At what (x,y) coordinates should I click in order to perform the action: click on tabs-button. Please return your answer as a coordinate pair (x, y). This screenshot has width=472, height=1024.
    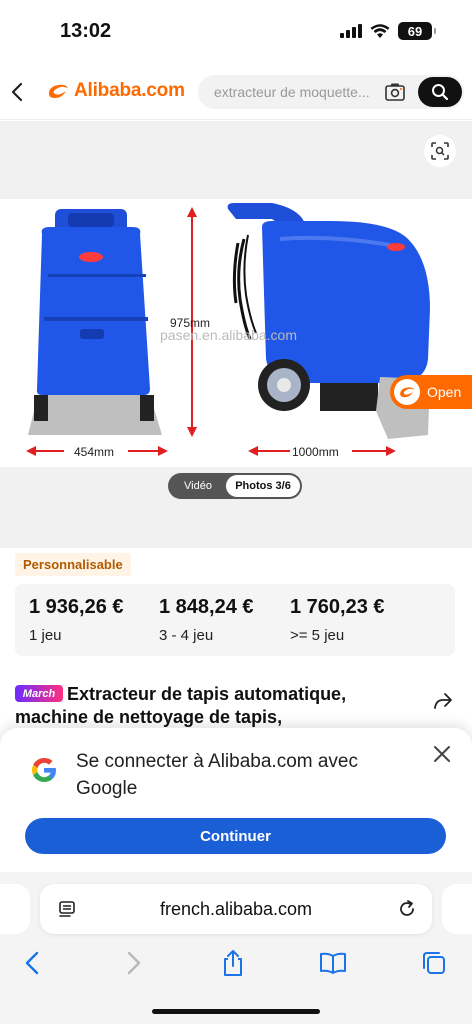
    Looking at the image, I should click on (434, 963).